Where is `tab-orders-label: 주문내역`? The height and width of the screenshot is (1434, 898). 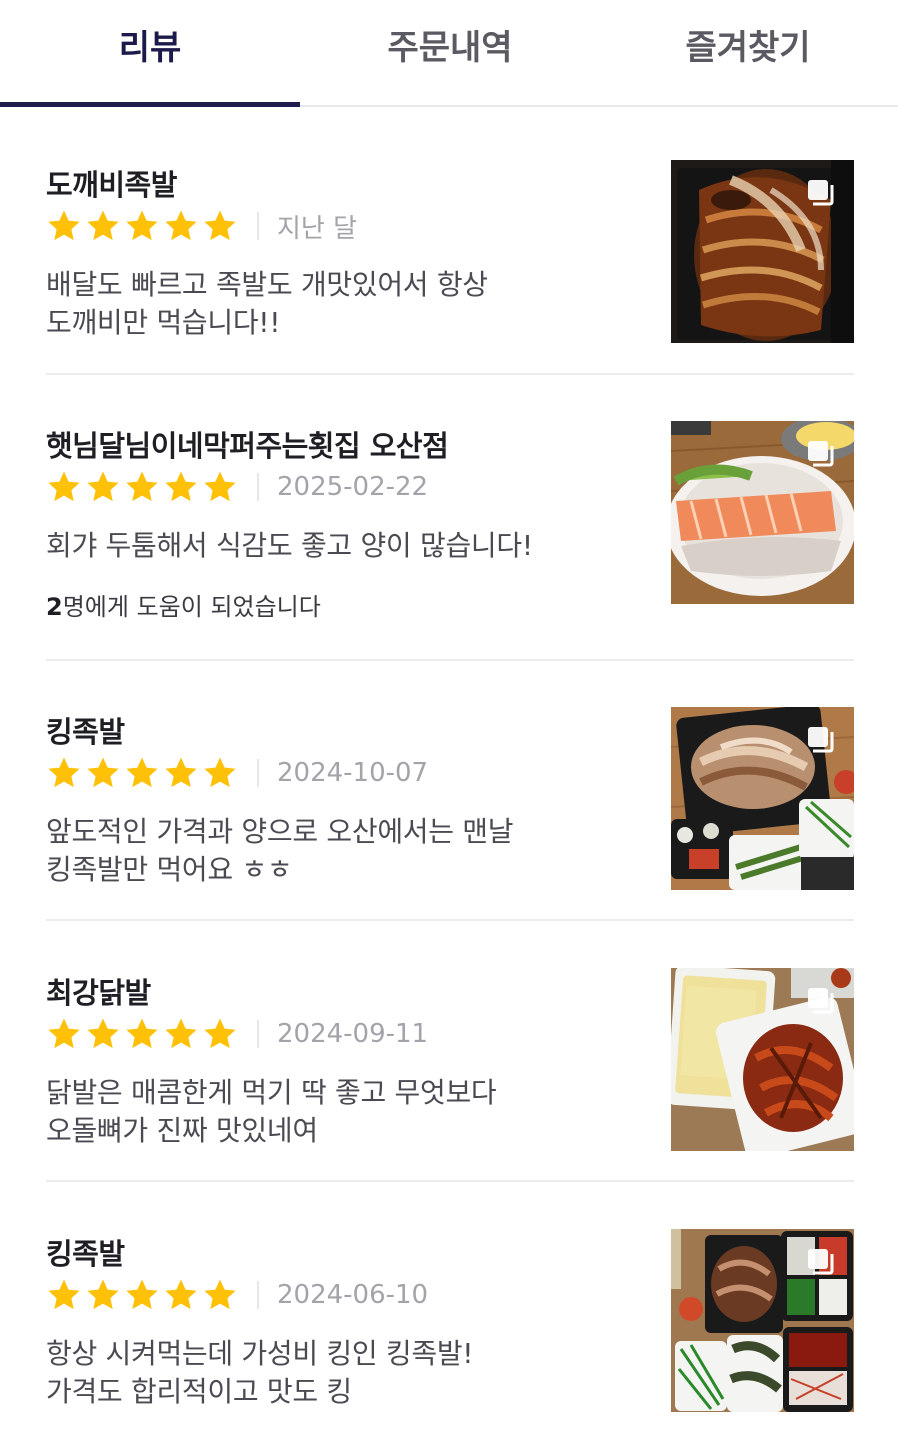
tab-orders-label: 주문내역 is located at coordinates (450, 48).